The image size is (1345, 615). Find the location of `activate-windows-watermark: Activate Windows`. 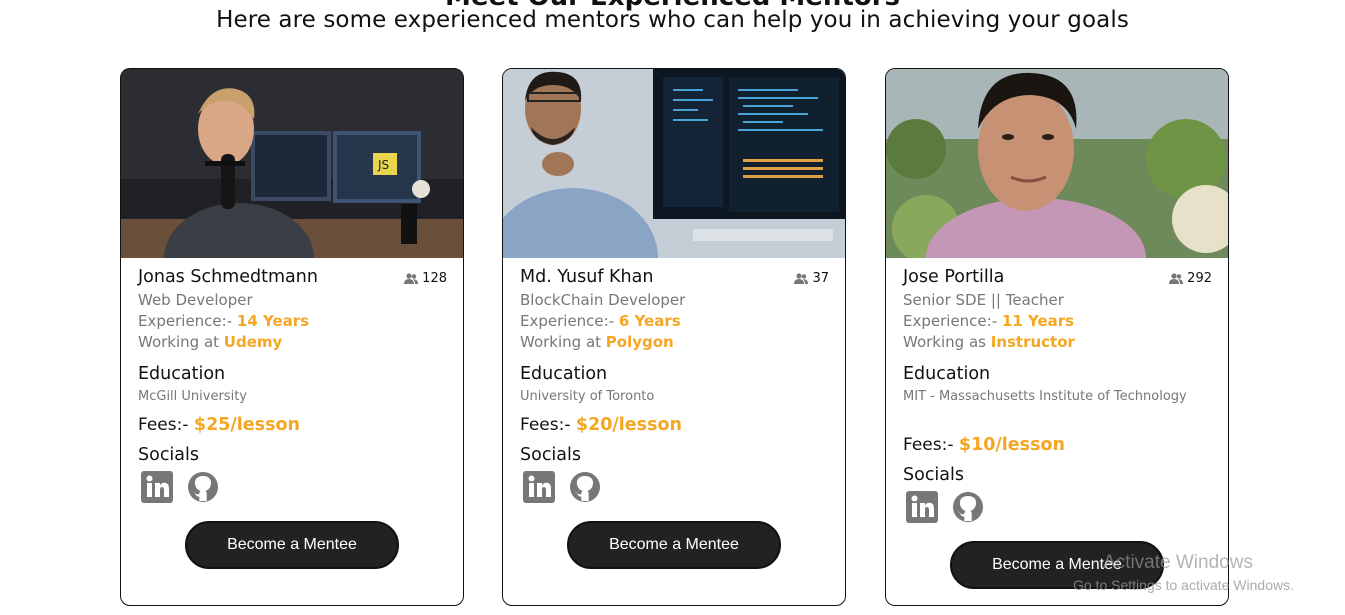

activate-windows-watermark: Activate Windows is located at coordinates (1178, 562).